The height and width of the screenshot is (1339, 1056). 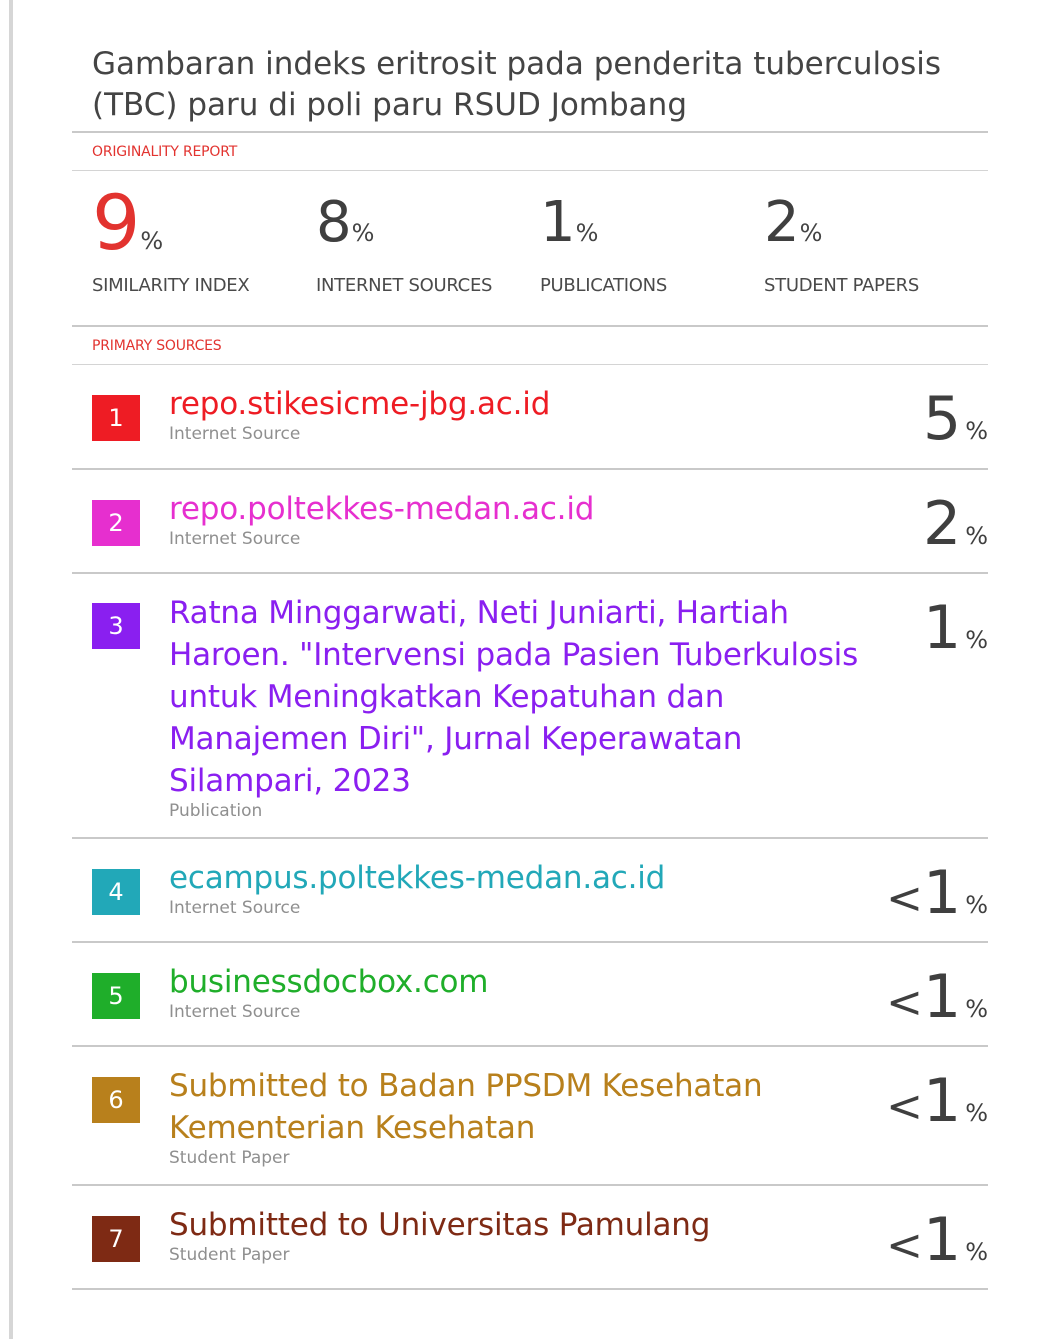 I want to click on rank-badge: 5, so click(x=116, y=996).